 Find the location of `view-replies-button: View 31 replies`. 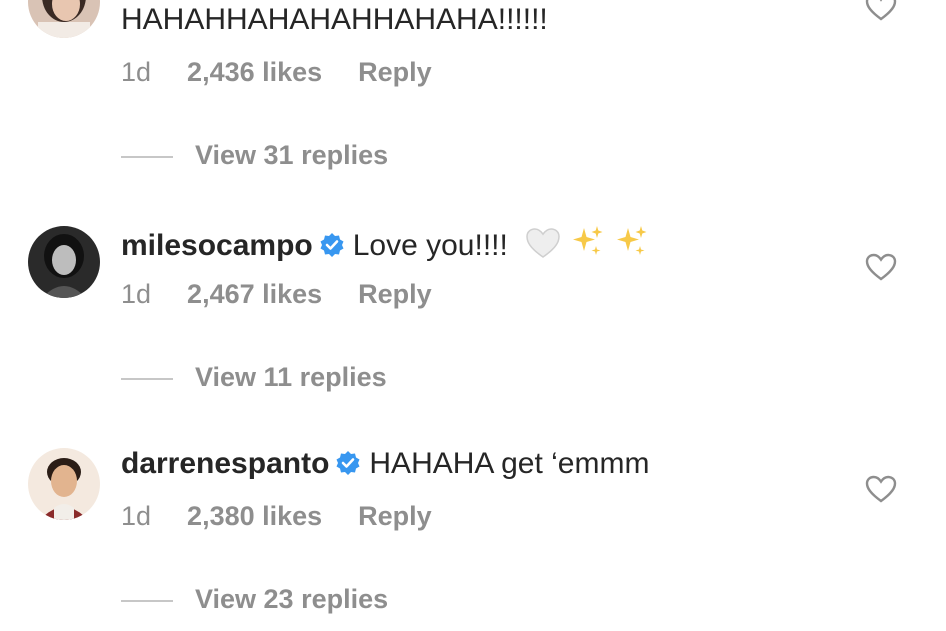

view-replies-button: View 31 replies is located at coordinates (254, 156).